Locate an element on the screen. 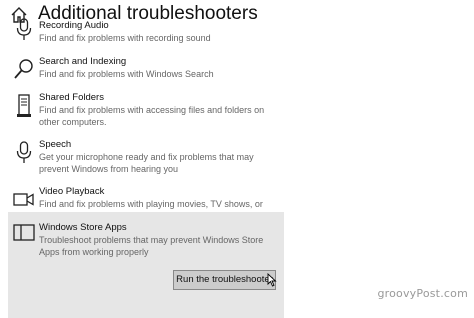 This screenshot has height=318, width=474. store-apps-icon is located at coordinates (24, 234).